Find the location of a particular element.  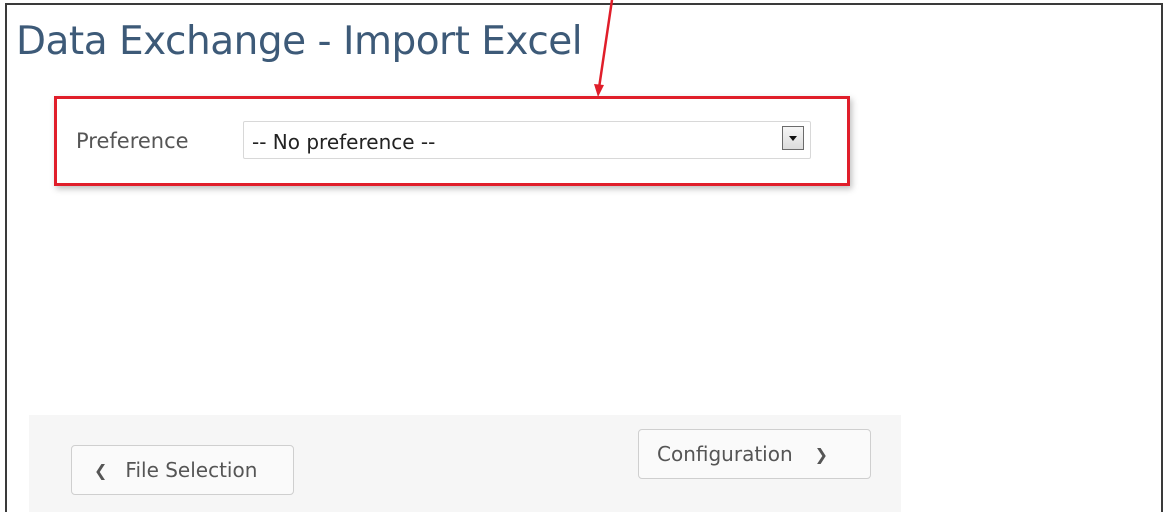

preference-label: Preference is located at coordinates (132, 141).